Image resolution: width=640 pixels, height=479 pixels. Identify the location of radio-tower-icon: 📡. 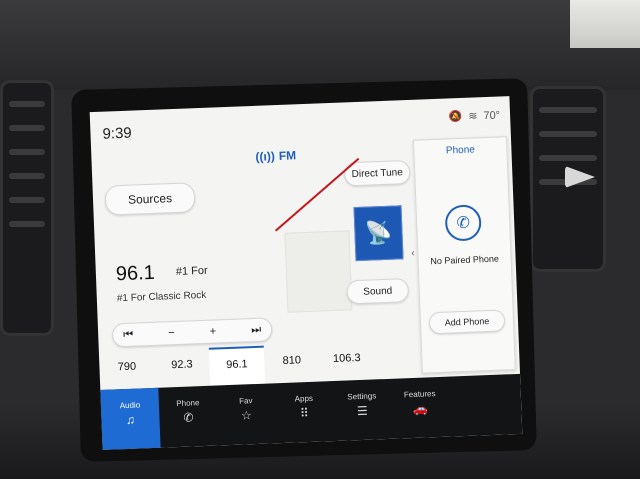
(378, 232).